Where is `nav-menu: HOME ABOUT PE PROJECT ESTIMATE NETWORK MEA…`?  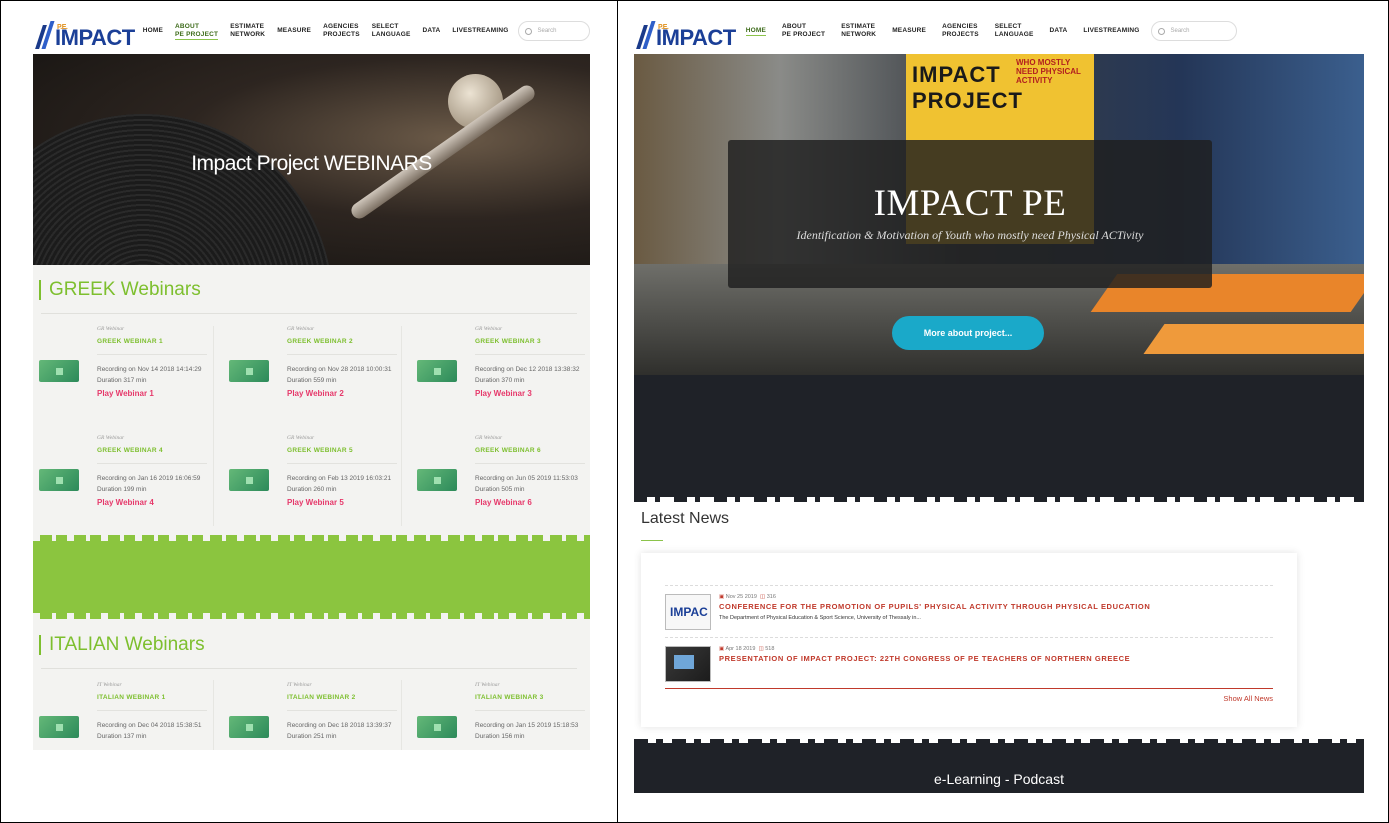 nav-menu: HOME ABOUT PE PROJECT ESTIMATE NETWORK MEA… is located at coordinates (363, 31).